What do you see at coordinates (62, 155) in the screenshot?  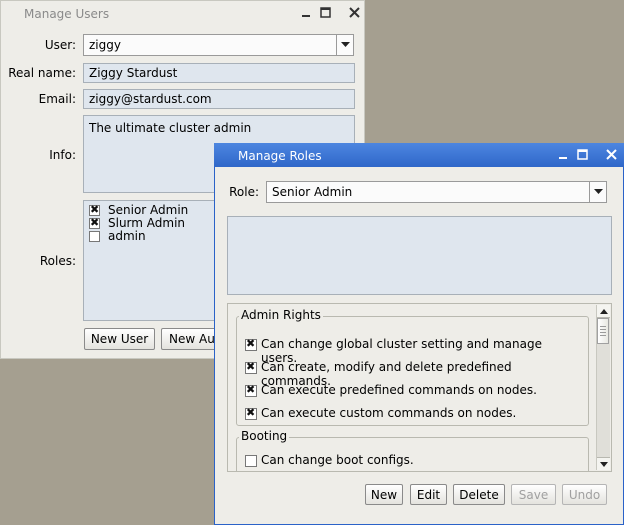 I see `info-label: Info:` at bounding box center [62, 155].